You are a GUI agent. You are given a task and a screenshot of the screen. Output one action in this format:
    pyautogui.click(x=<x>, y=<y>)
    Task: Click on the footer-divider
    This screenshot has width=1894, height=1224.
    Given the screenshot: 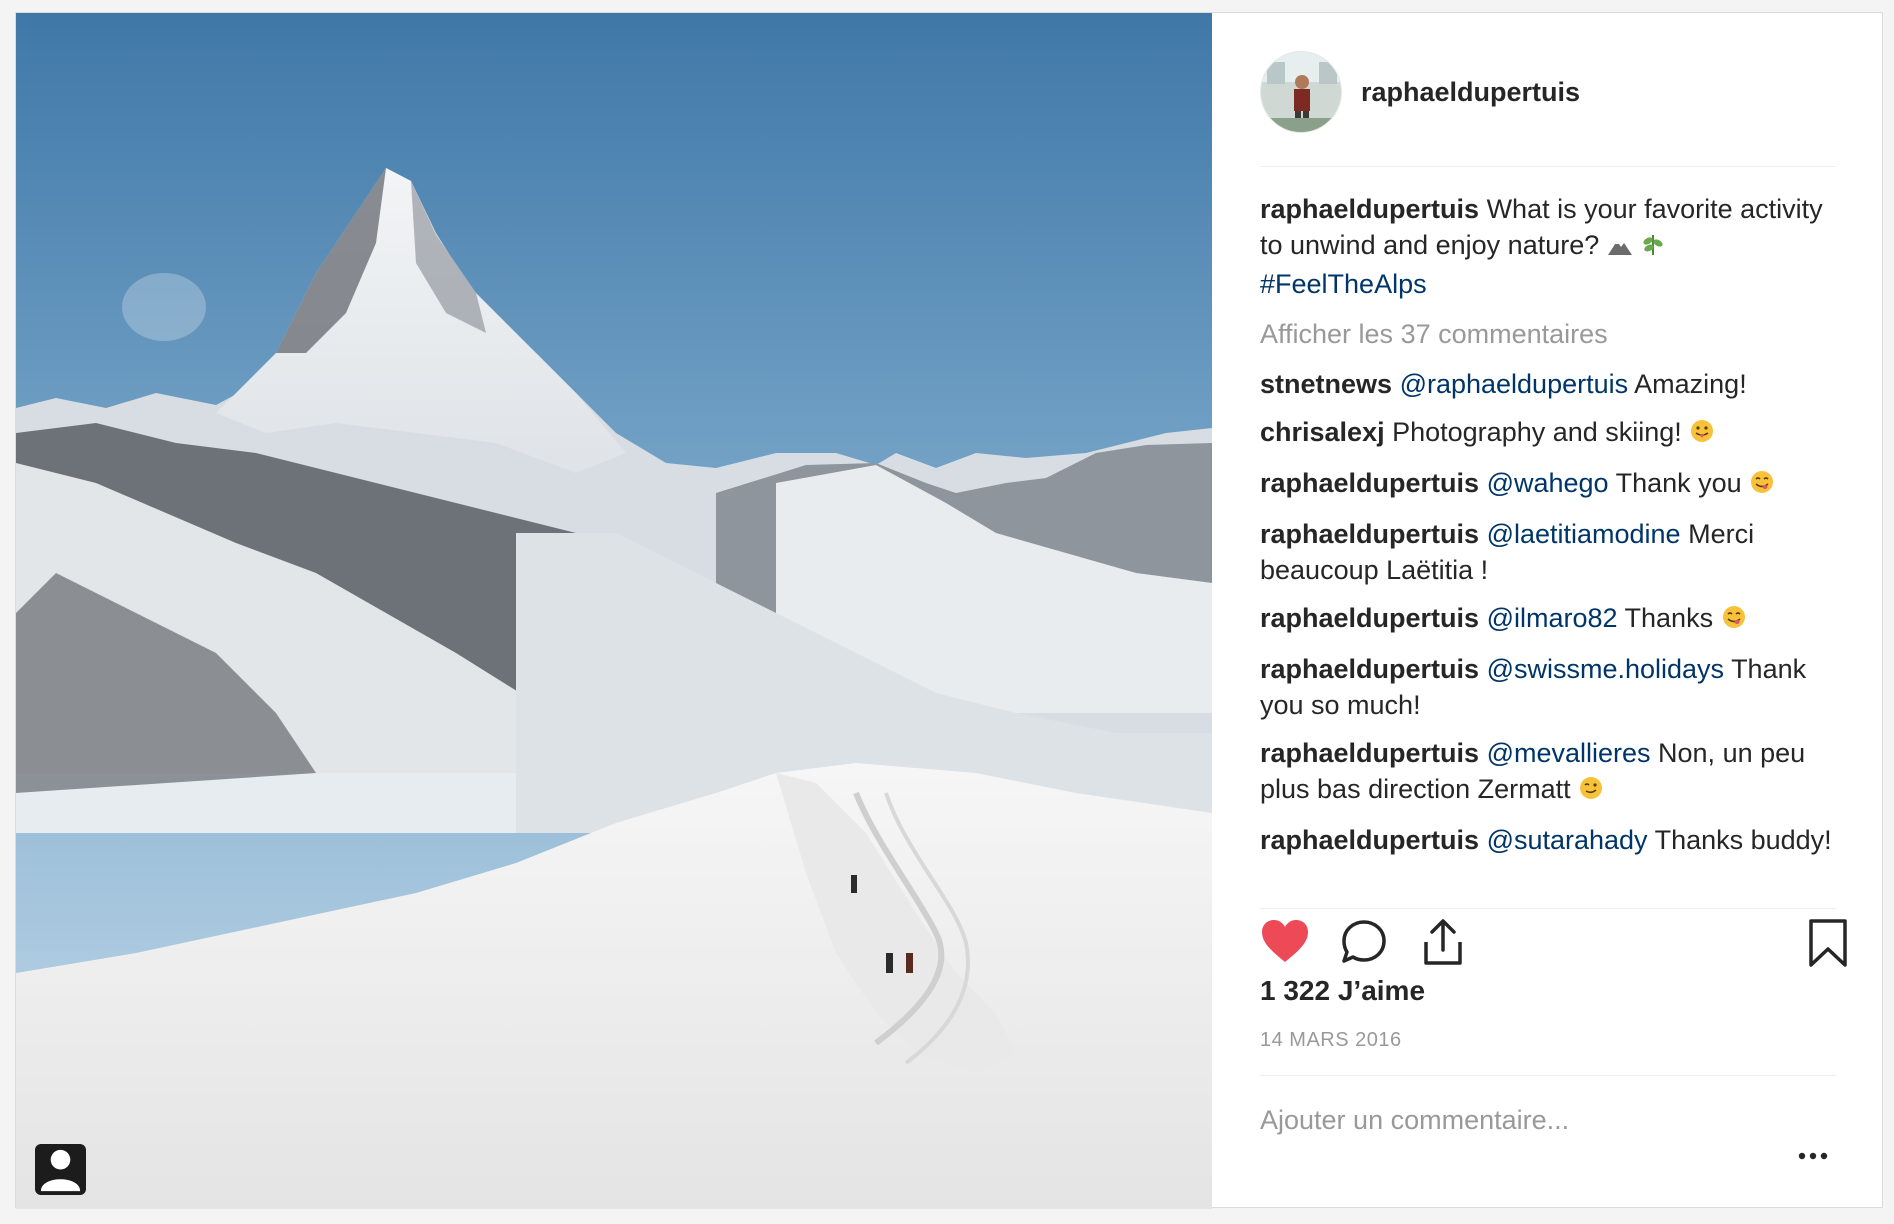 What is the action you would take?
    pyautogui.click(x=1548, y=1075)
    